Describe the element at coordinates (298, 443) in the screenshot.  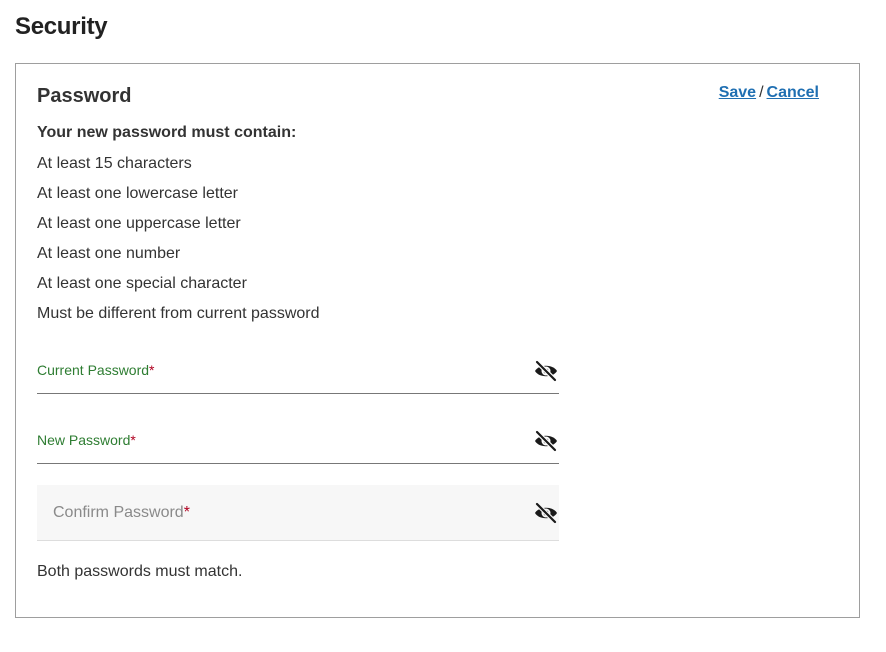
I see `new-password-field: New Password*` at that location.